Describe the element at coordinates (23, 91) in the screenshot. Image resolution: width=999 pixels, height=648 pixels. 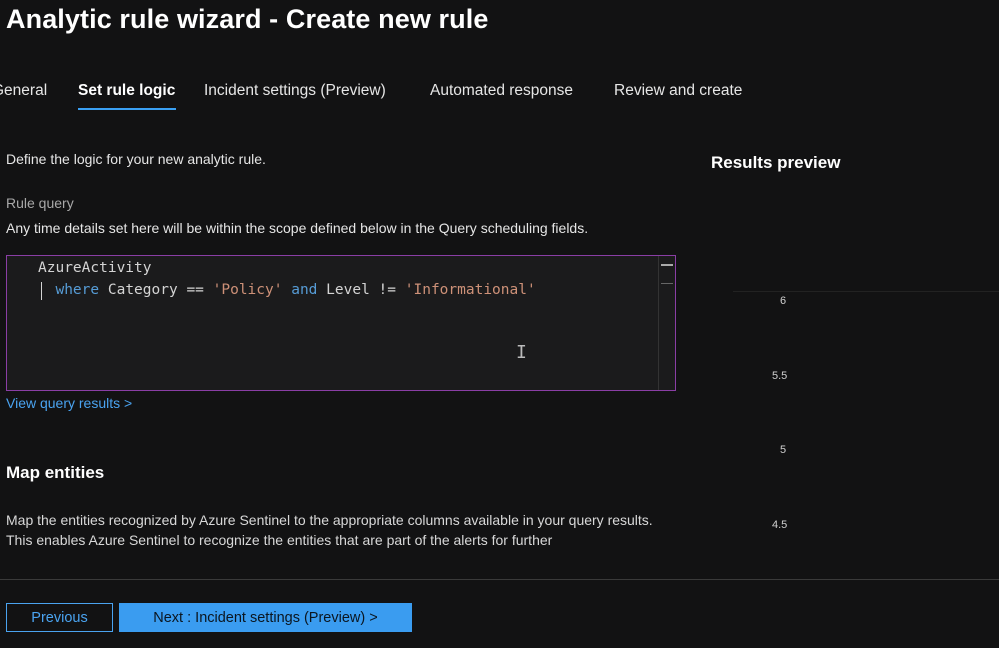
I see `tab-general: General` at that location.